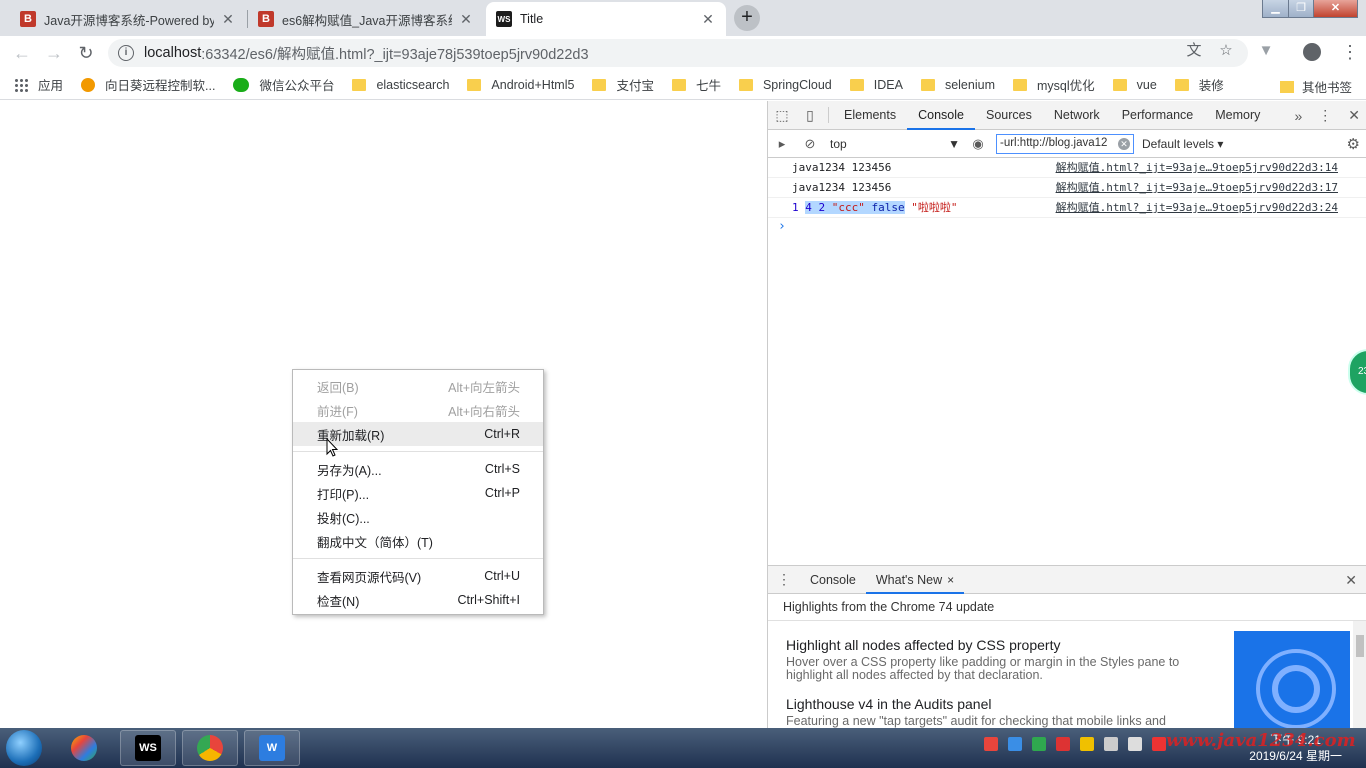 The width and height of the screenshot is (1366, 768). Describe the element at coordinates (782, 115) in the screenshot. I see `inspect-element-icon: ⬚` at that location.